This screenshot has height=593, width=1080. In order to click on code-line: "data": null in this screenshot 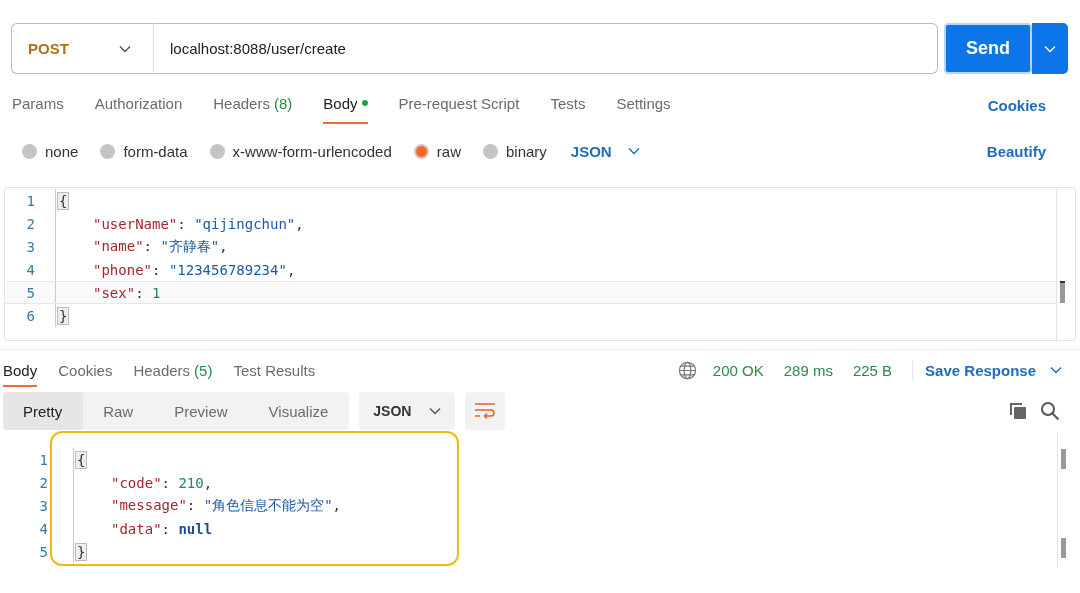, I will do `click(161, 528)`.